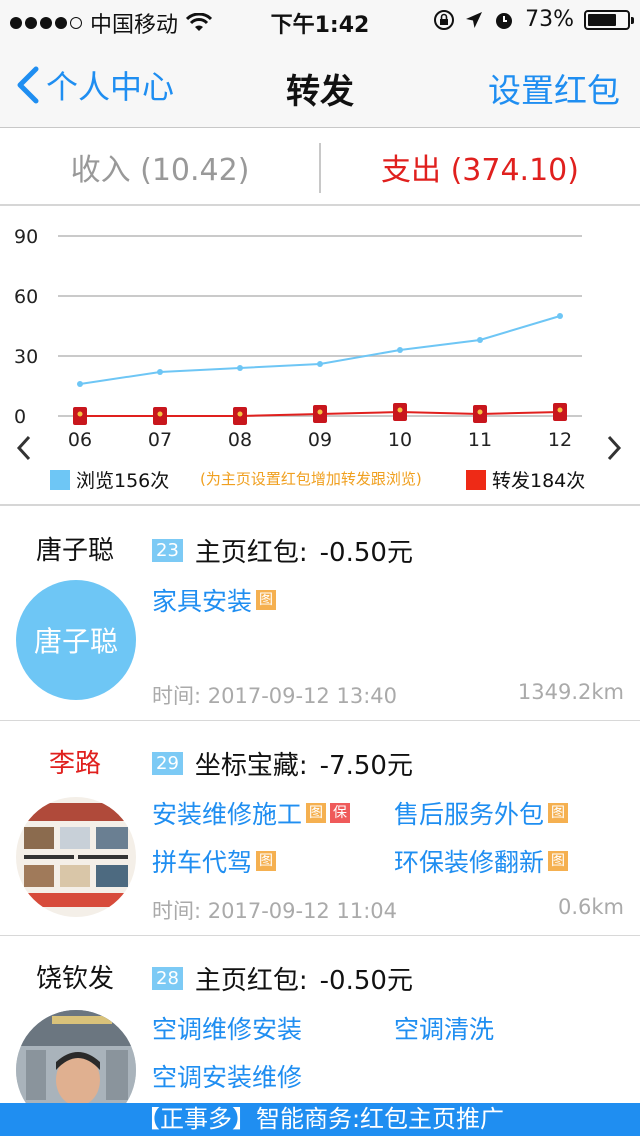 This screenshot has width=640, height=1136. What do you see at coordinates (76, 640) in the screenshot?
I see `avatar: 唐子聪` at bounding box center [76, 640].